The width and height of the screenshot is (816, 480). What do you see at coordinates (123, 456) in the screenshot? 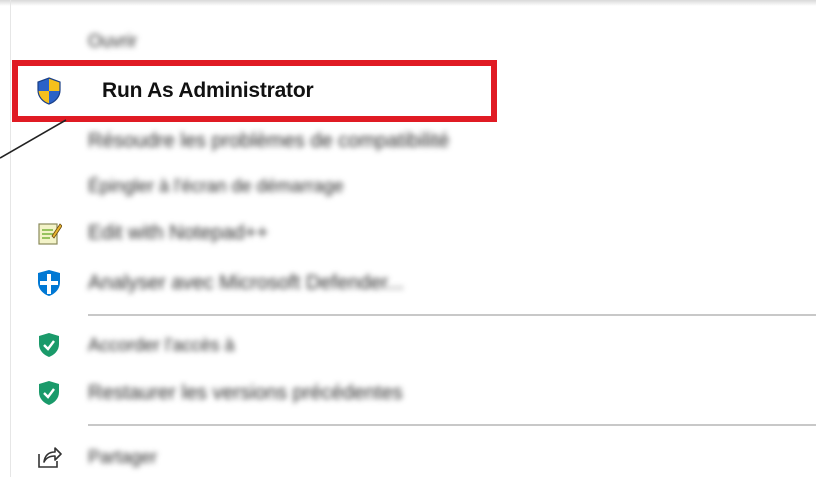
I see `menu-item-label: Partager` at bounding box center [123, 456].